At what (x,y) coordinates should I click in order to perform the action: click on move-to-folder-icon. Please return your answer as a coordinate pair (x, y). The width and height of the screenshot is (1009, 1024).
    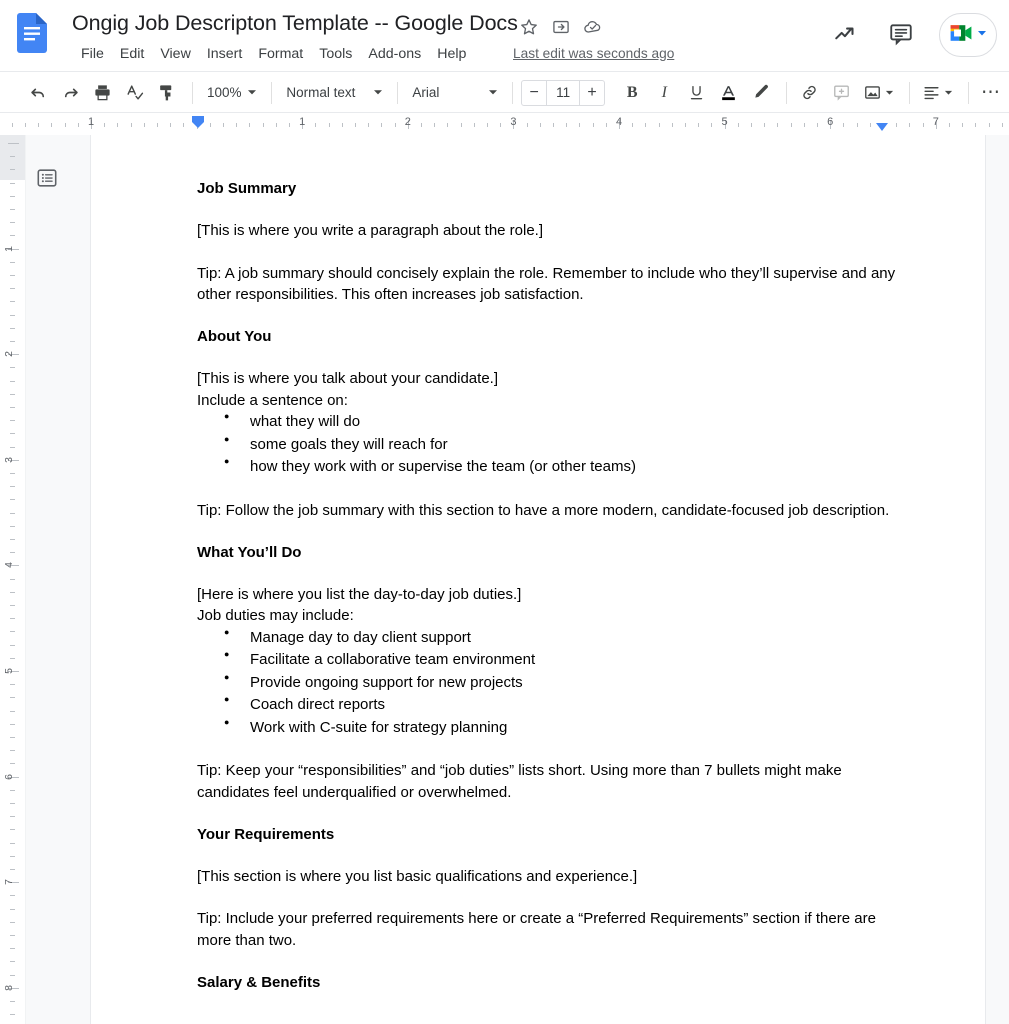
    Looking at the image, I should click on (561, 29).